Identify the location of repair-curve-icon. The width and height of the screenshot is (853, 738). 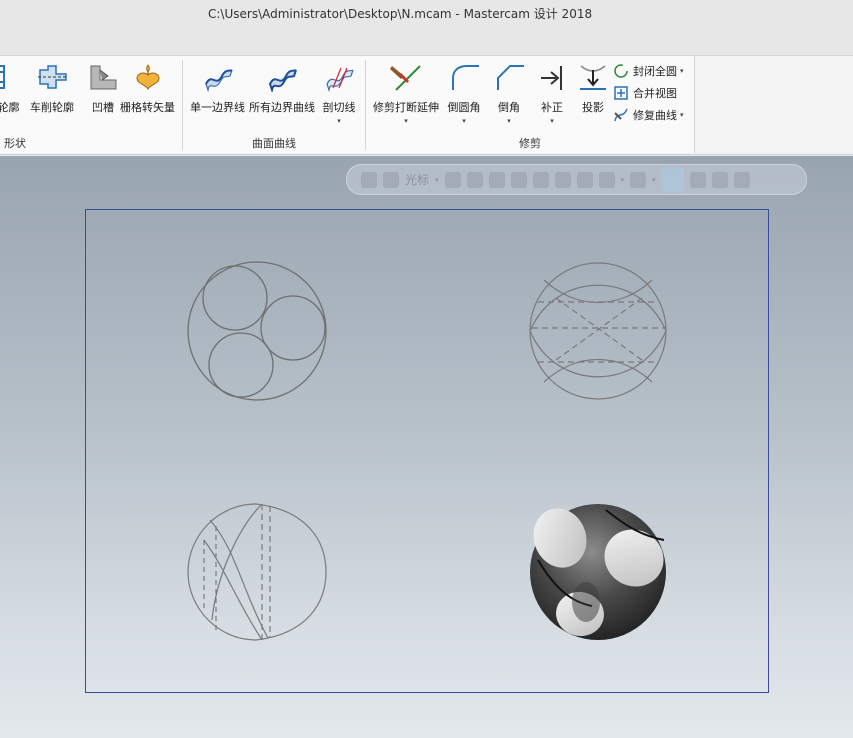
(621, 115).